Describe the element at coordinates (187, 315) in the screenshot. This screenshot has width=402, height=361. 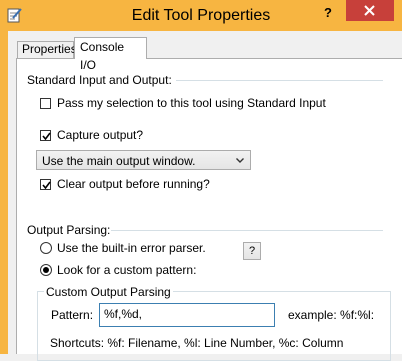
I see `pattern-input: %f,%d,` at that location.